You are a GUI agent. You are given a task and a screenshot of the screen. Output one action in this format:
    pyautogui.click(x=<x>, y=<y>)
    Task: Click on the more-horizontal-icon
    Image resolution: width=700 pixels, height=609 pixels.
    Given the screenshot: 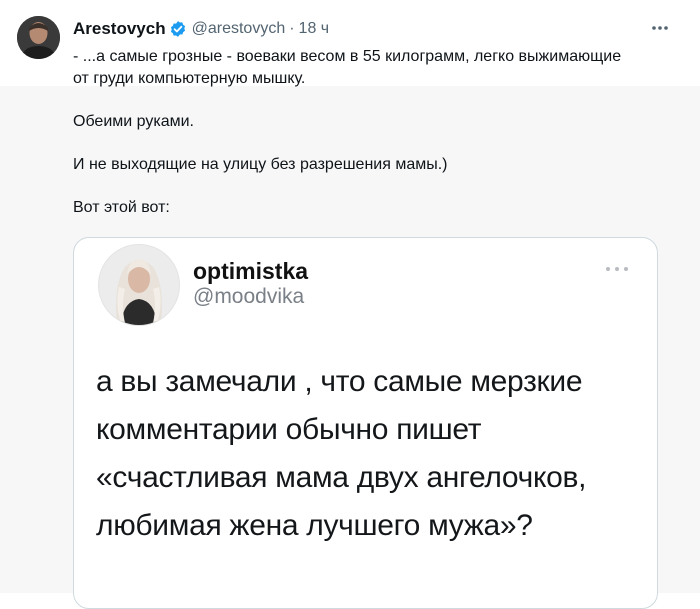 What is the action you would take?
    pyautogui.click(x=660, y=28)
    